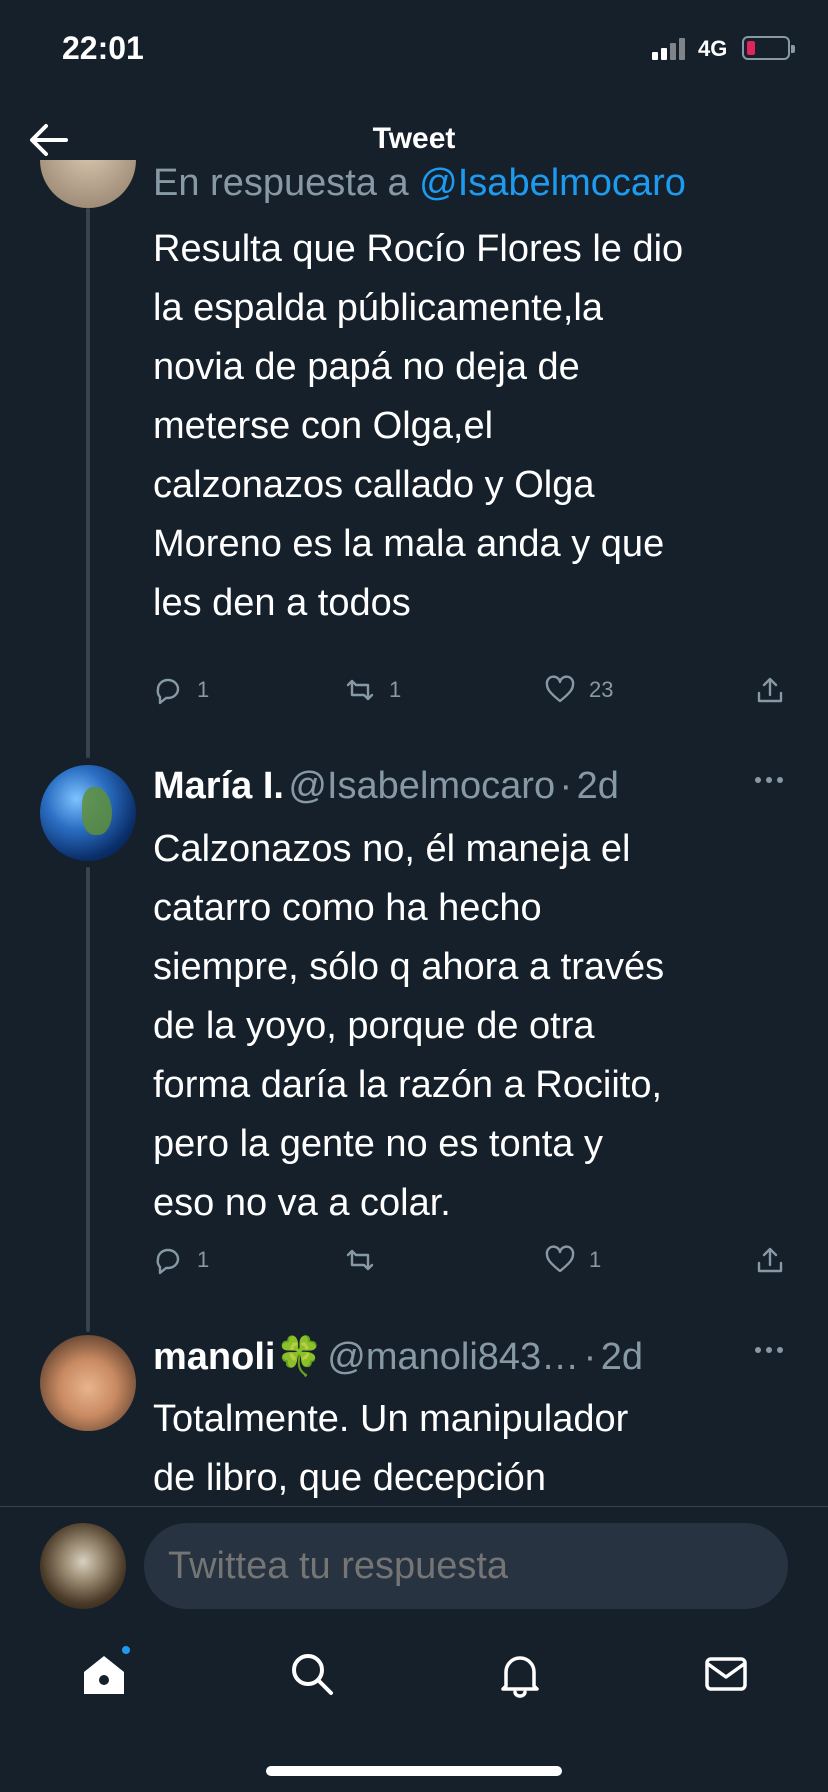 This screenshot has height=1792, width=828. I want to click on bottom-tab-bar, so click(414, 1704).